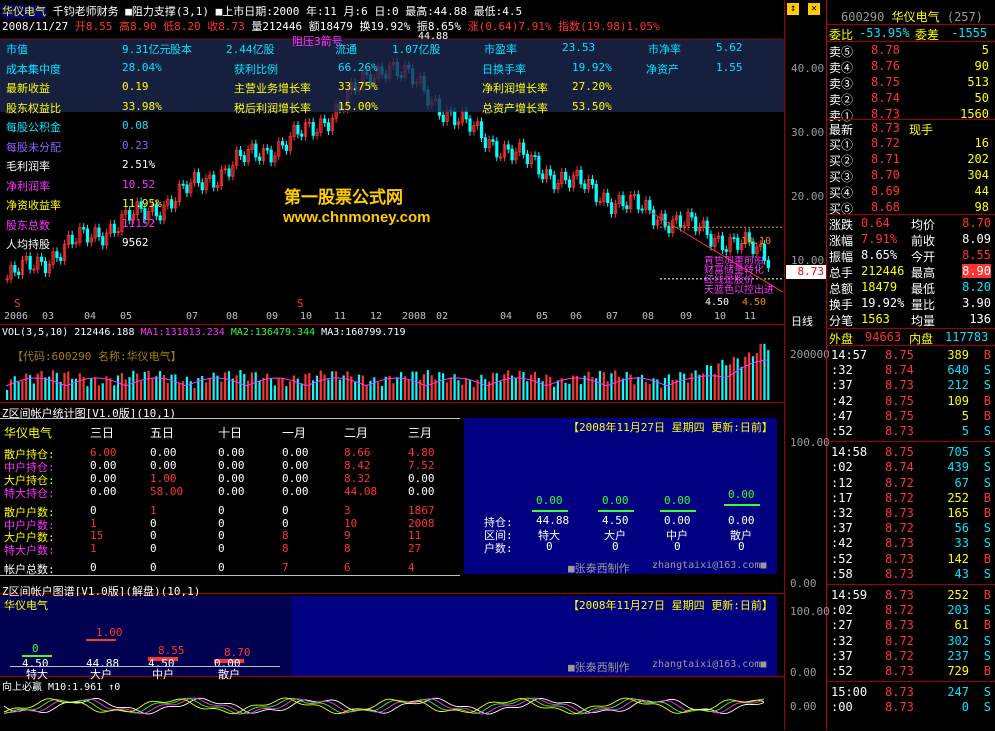 Image resolution: width=995 pixels, height=731 pixels. Describe the element at coordinates (793, 9) in the screenshot. I see `scroll-up-icon: ↕` at that location.